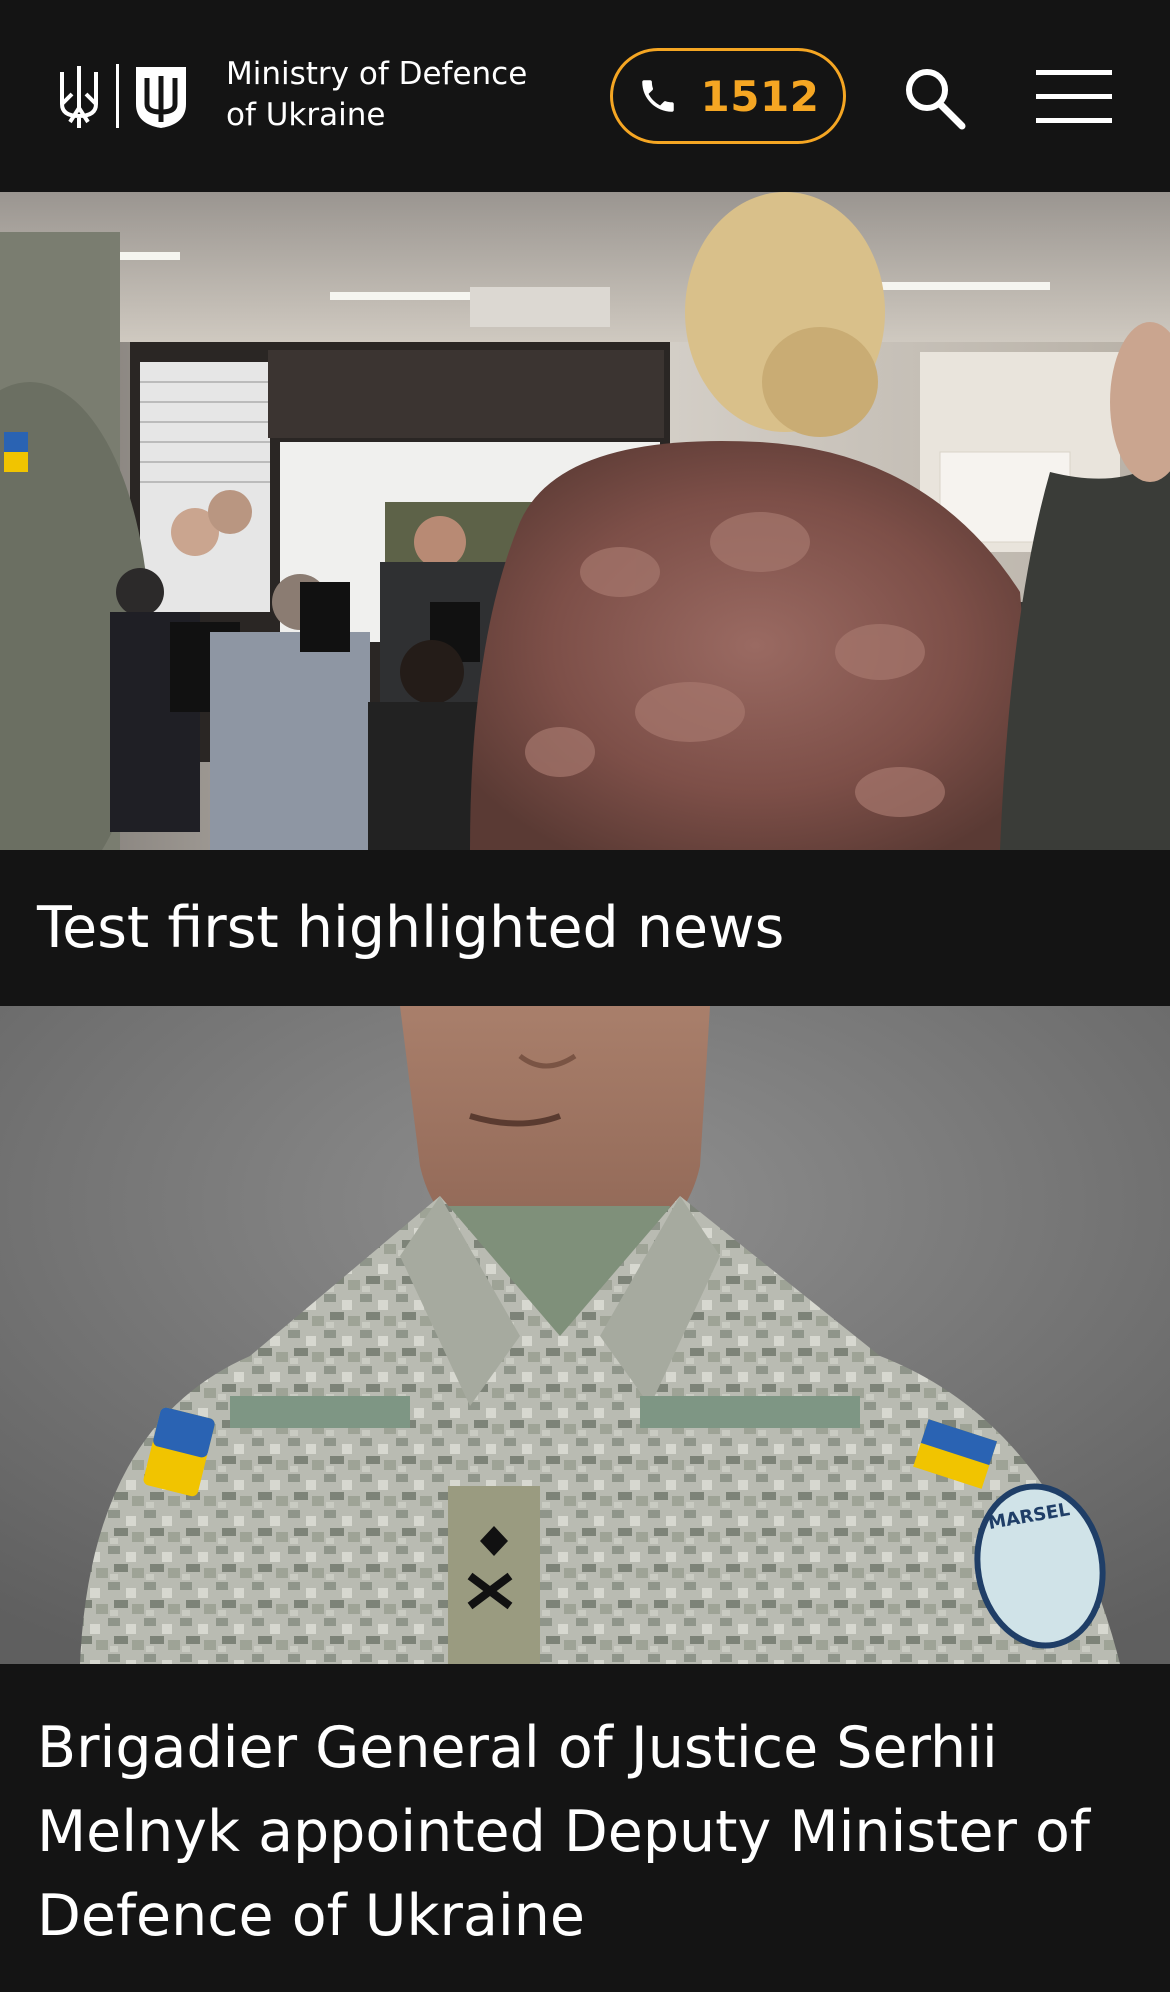 Image resolution: width=1170 pixels, height=1992 pixels. Describe the element at coordinates (161, 97) in the screenshot. I see `shield-emblem-icon` at that location.